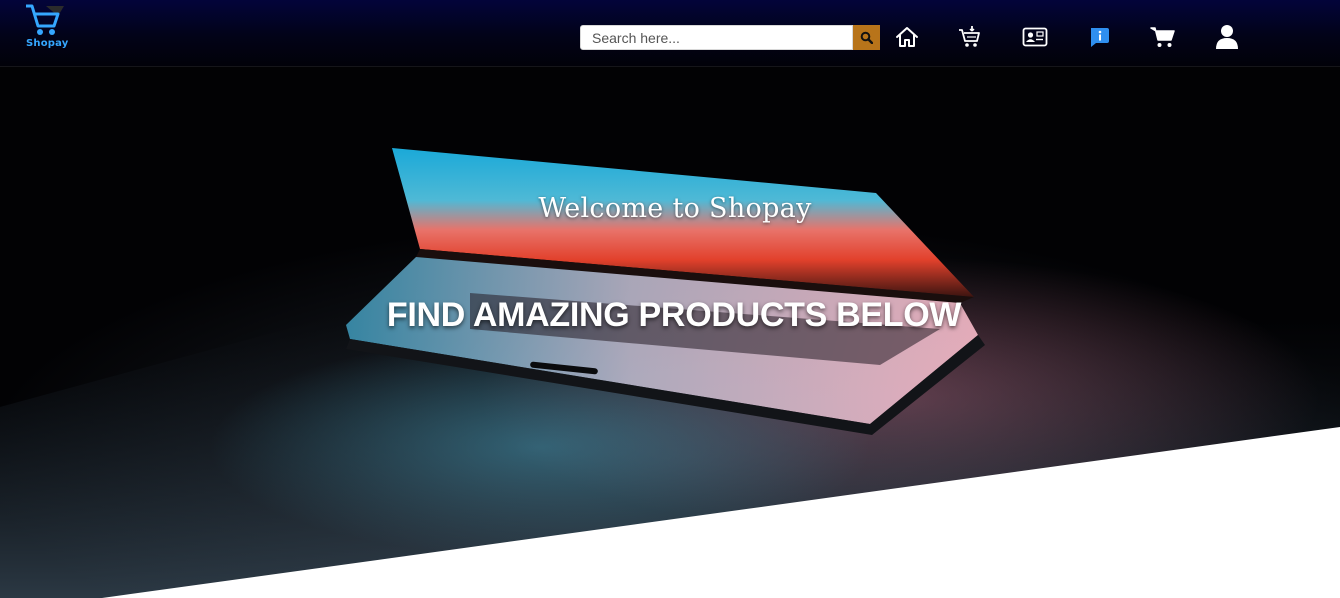 The image size is (1340, 598). What do you see at coordinates (45, 19) in the screenshot?
I see `cart-logo-icon` at bounding box center [45, 19].